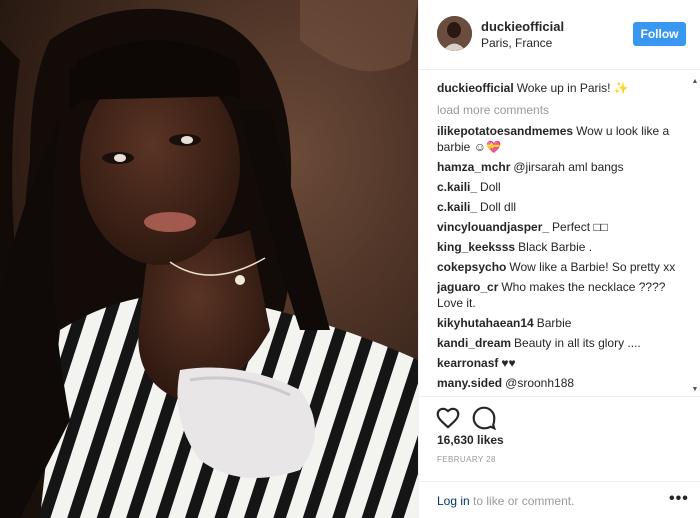 The width and height of the screenshot is (700, 518). Describe the element at coordinates (572, 88) in the screenshot. I see `caption-text: Woke up in Paris! ✨` at that location.